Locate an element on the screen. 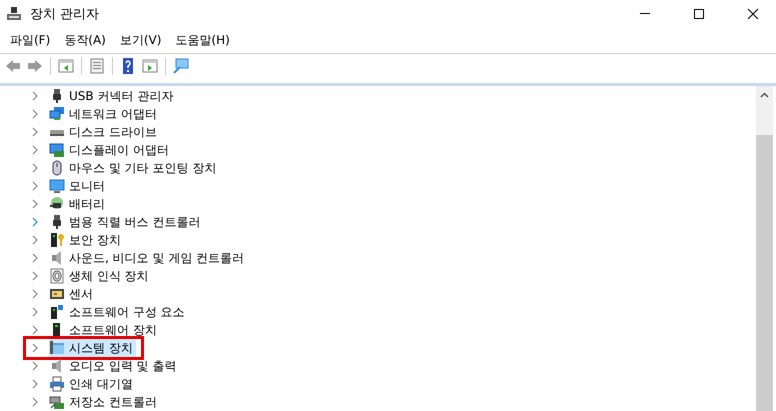 This screenshot has height=411, width=776. tree-item: 소프트웨어 장치 is located at coordinates (104, 330).